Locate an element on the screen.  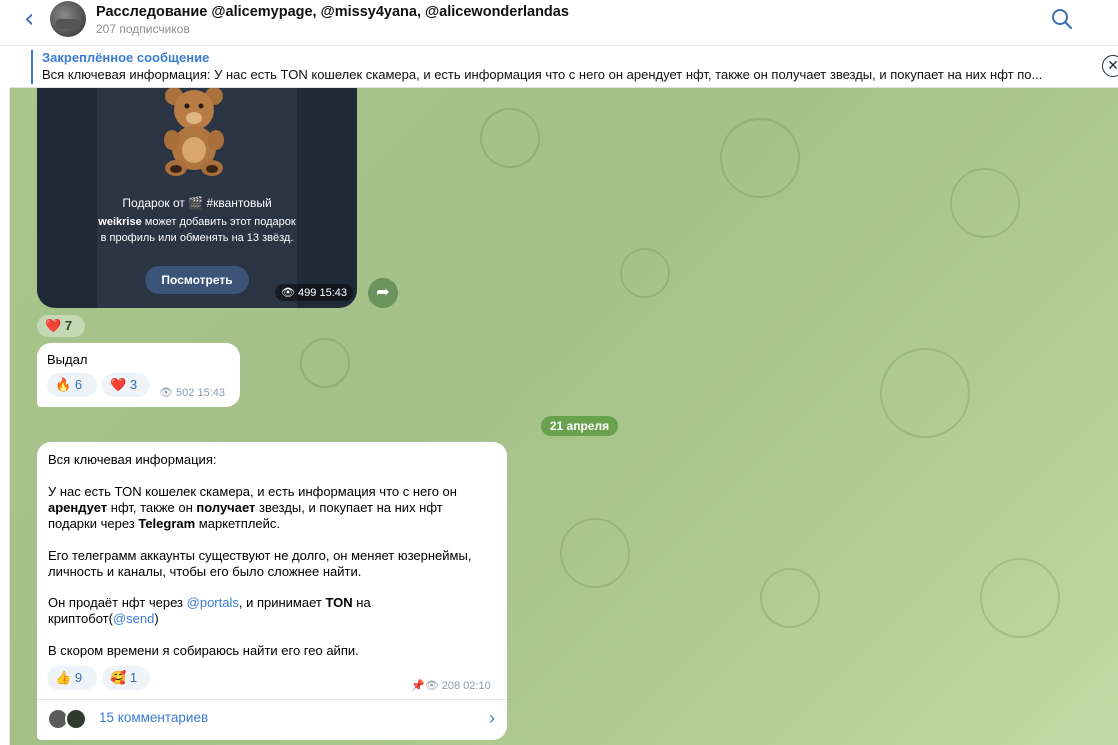
reaction-chip: ❤️ 7 is located at coordinates (61, 326).